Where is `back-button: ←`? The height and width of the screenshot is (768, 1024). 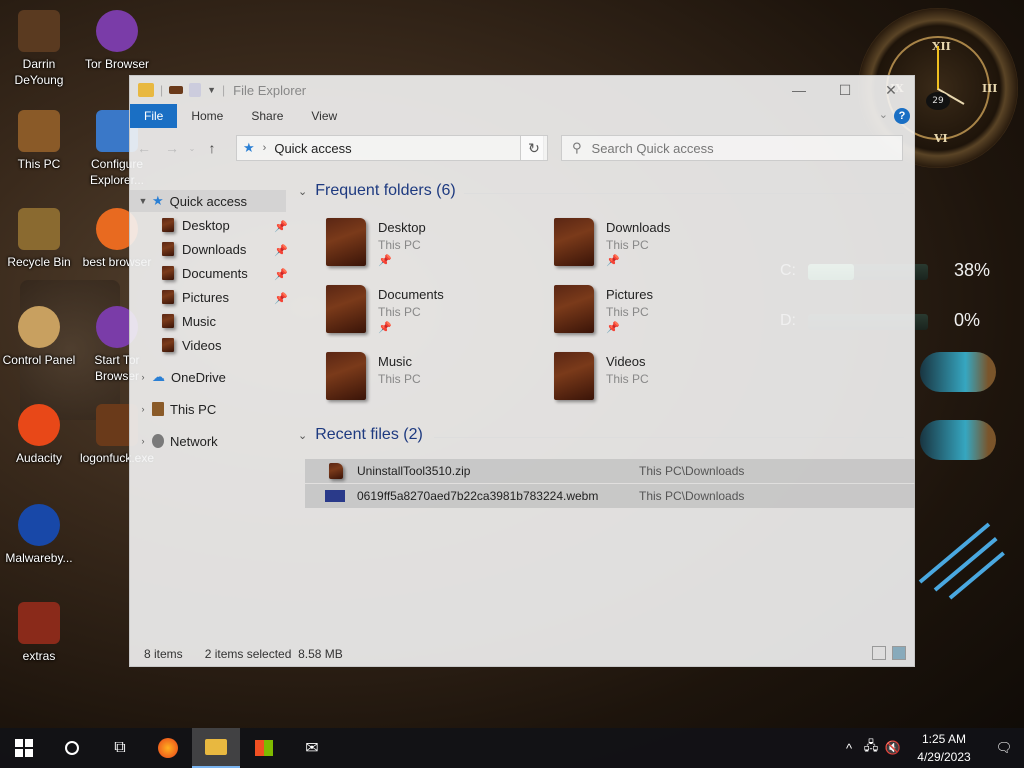
back-button: ← is located at coordinates (144, 148).